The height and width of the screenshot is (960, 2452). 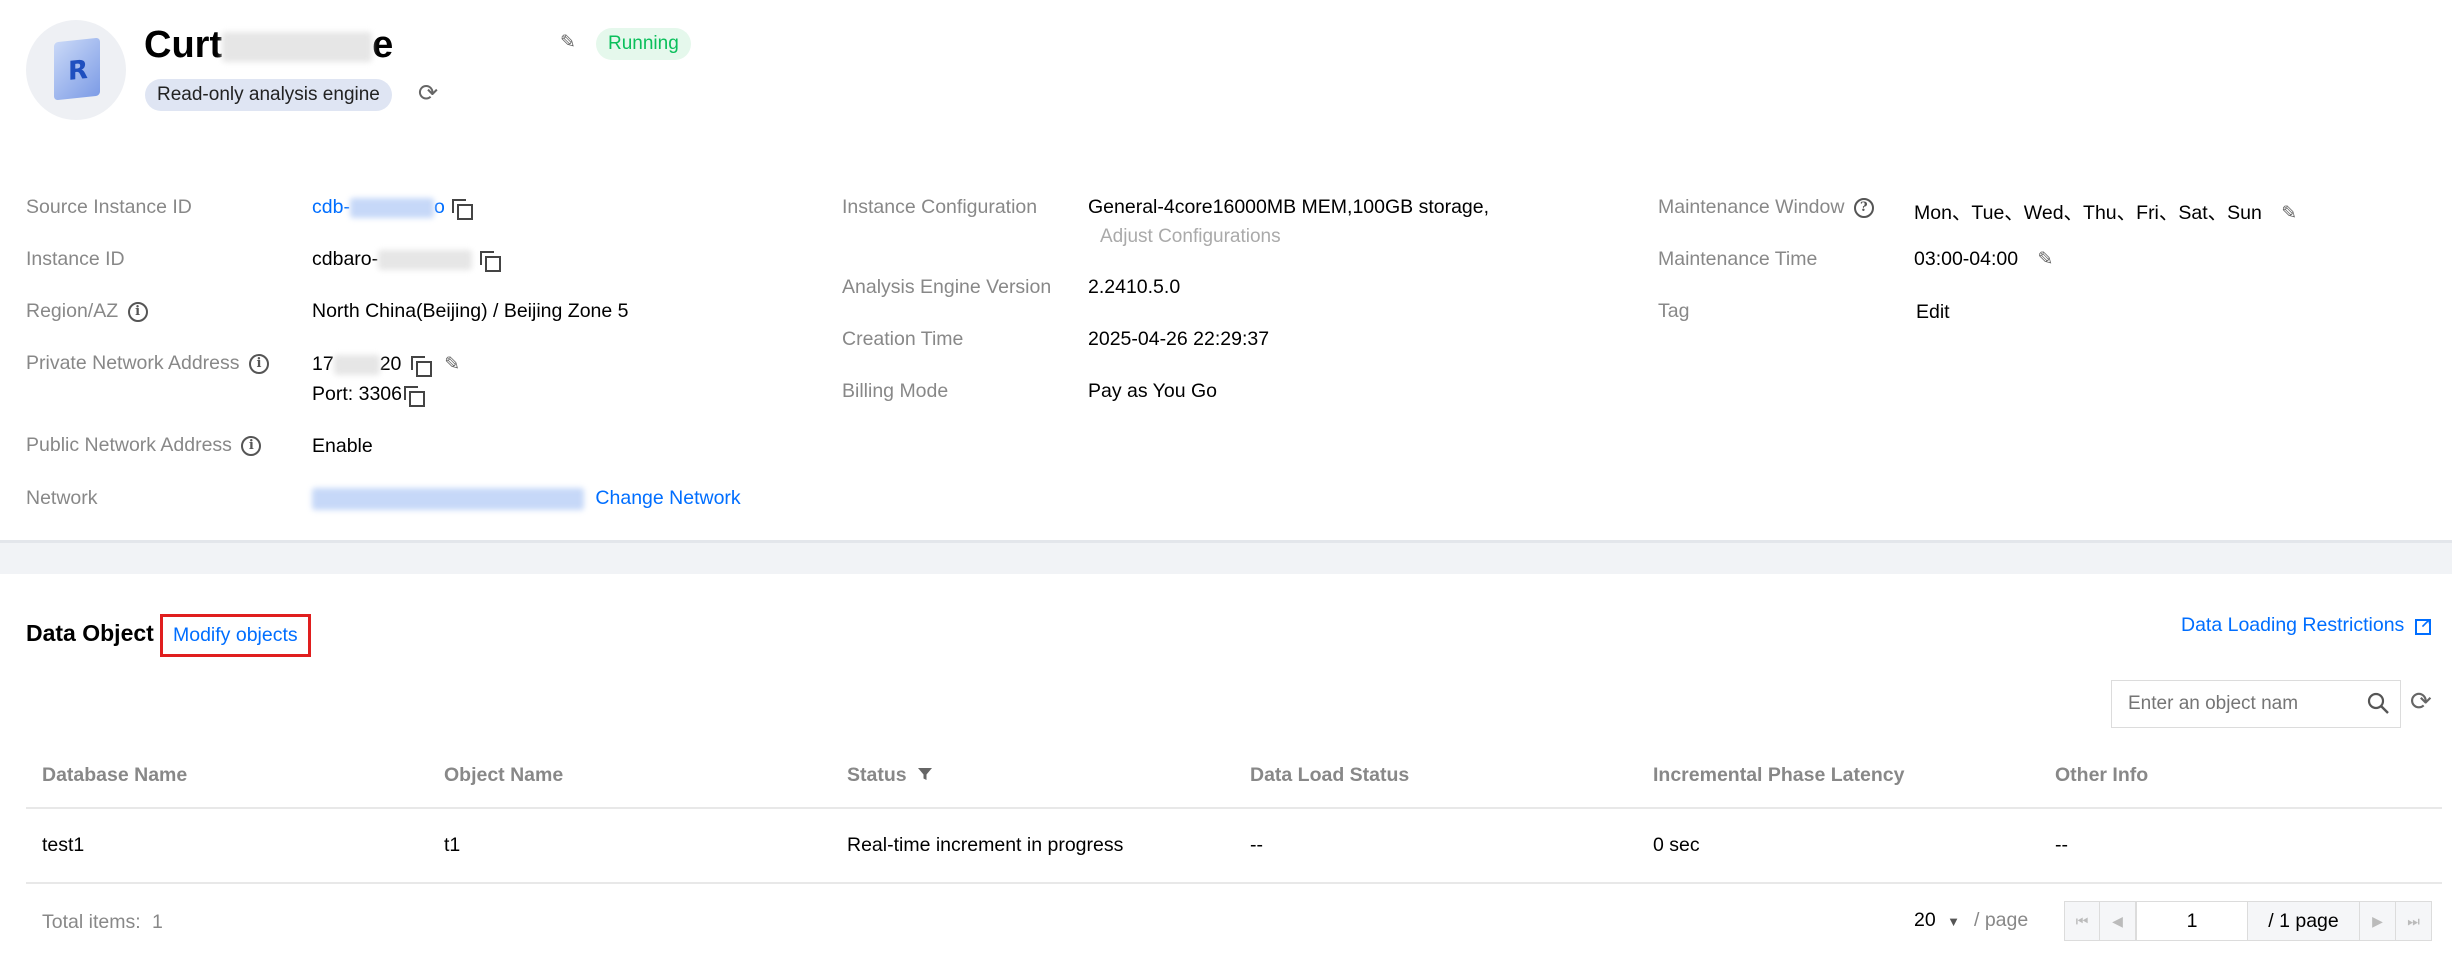 What do you see at coordinates (1674, 311) in the screenshot?
I see `tag-label: Tag` at bounding box center [1674, 311].